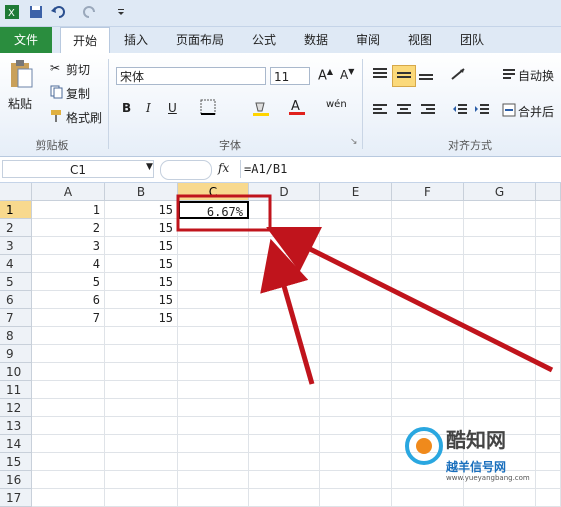  What do you see at coordinates (548, 264) in the screenshot?
I see `cell-h4` at bounding box center [548, 264].